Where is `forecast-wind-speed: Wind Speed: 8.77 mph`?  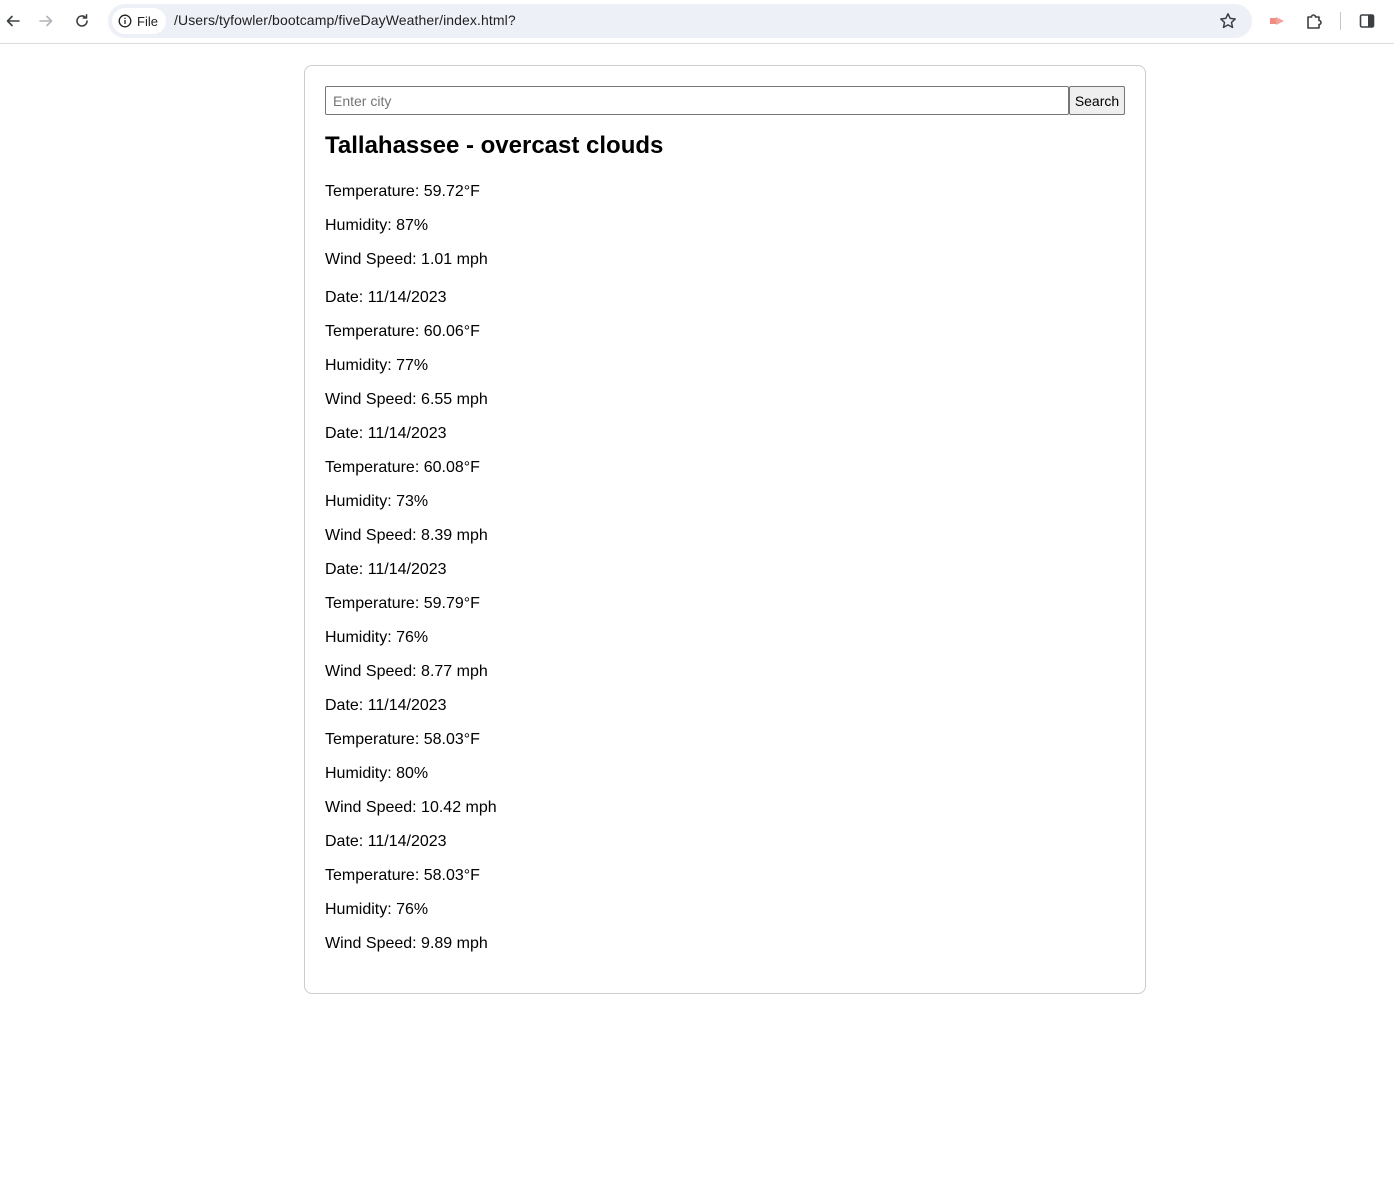
forecast-wind-speed: Wind Speed: 8.77 mph is located at coordinates (406, 671).